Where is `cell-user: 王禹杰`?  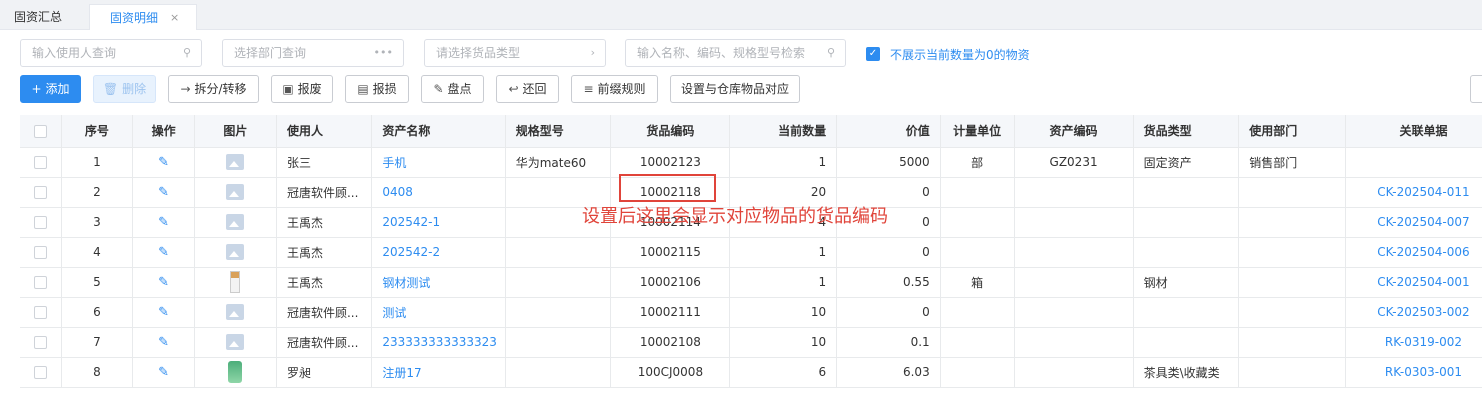 cell-user: 王禹杰 is located at coordinates (324, 222).